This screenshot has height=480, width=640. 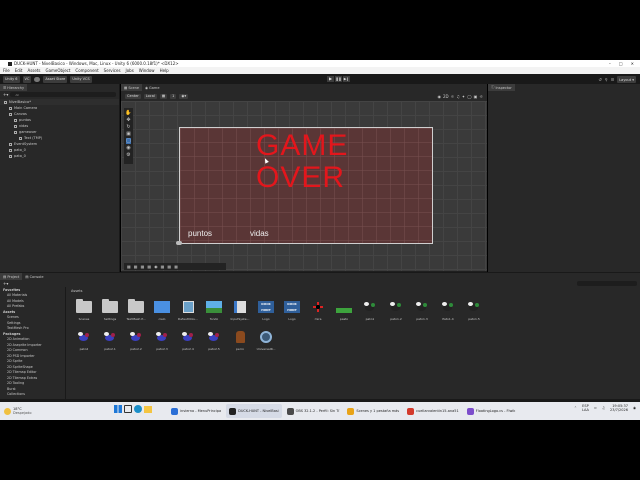 What do you see at coordinates (81, 79) in the screenshot?
I see `unity-vcs-button: Unity VCS` at bounding box center [81, 79].